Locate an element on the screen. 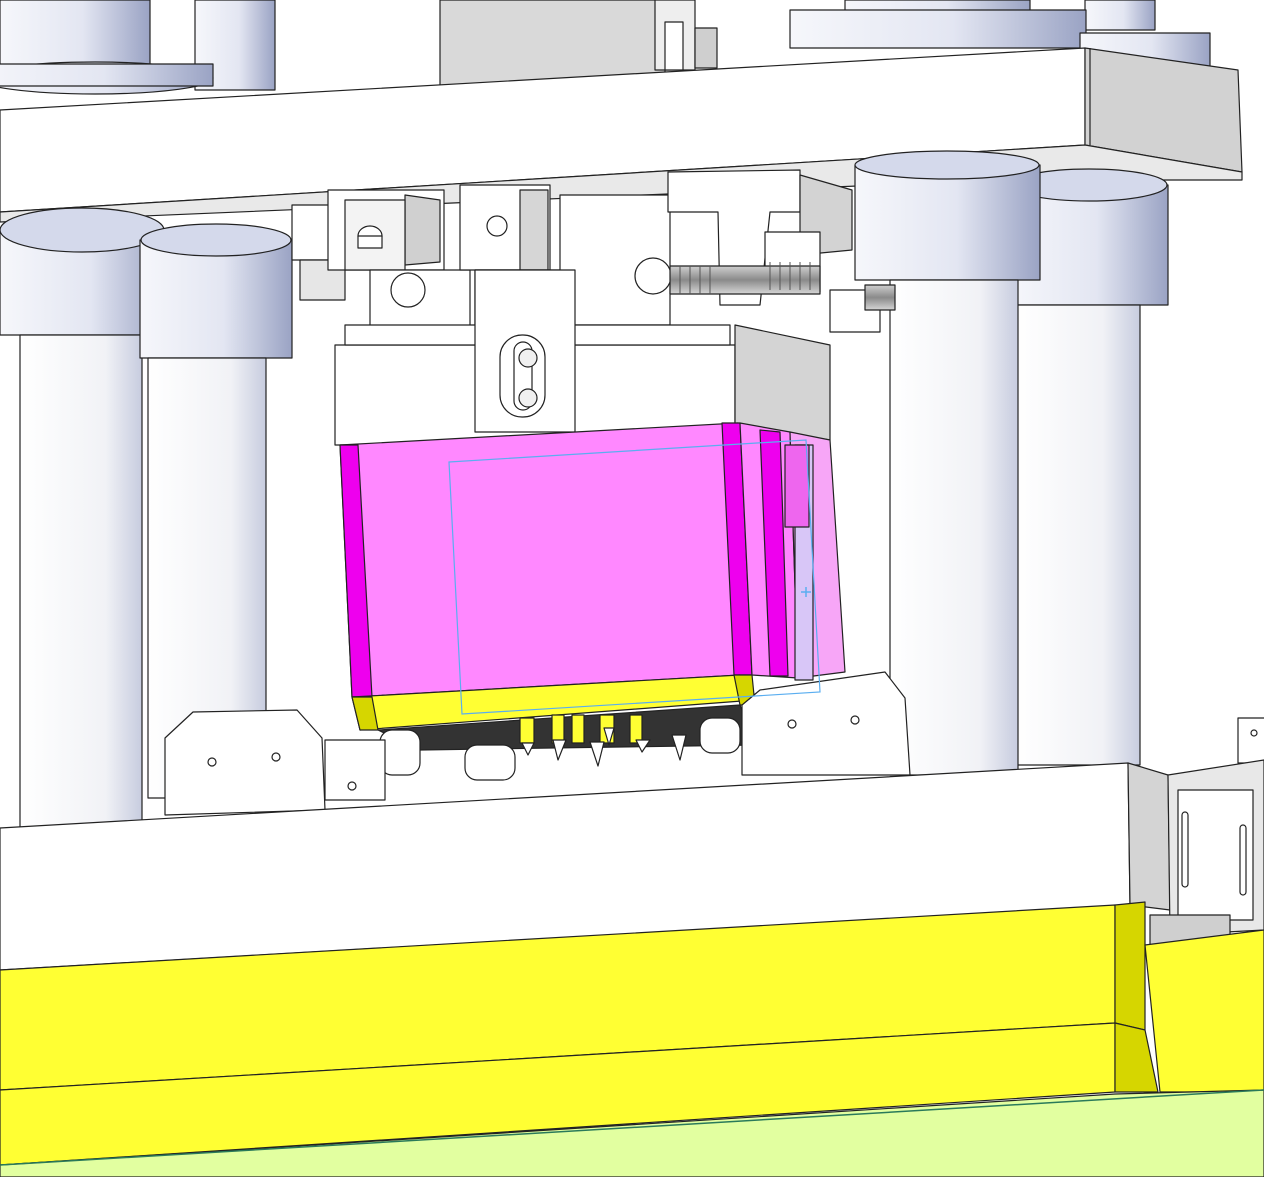 The height and width of the screenshot is (1177, 1264). stripper-block-magenta is located at coordinates (592, 560).